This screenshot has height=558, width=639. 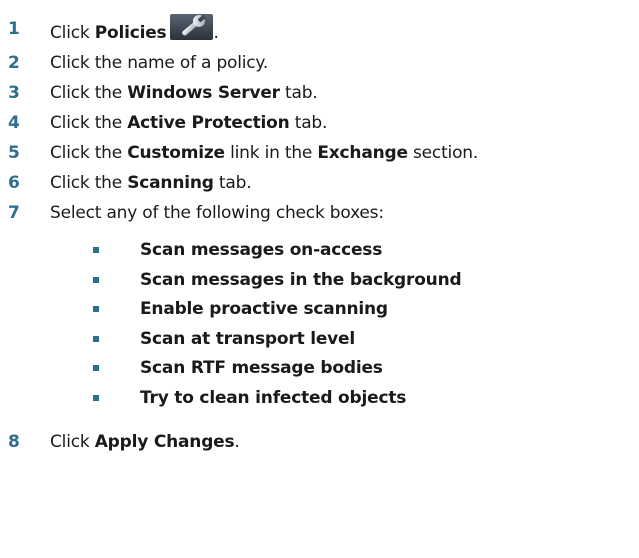 I want to click on list-item: Scan messages on-access, so click(x=364, y=251).